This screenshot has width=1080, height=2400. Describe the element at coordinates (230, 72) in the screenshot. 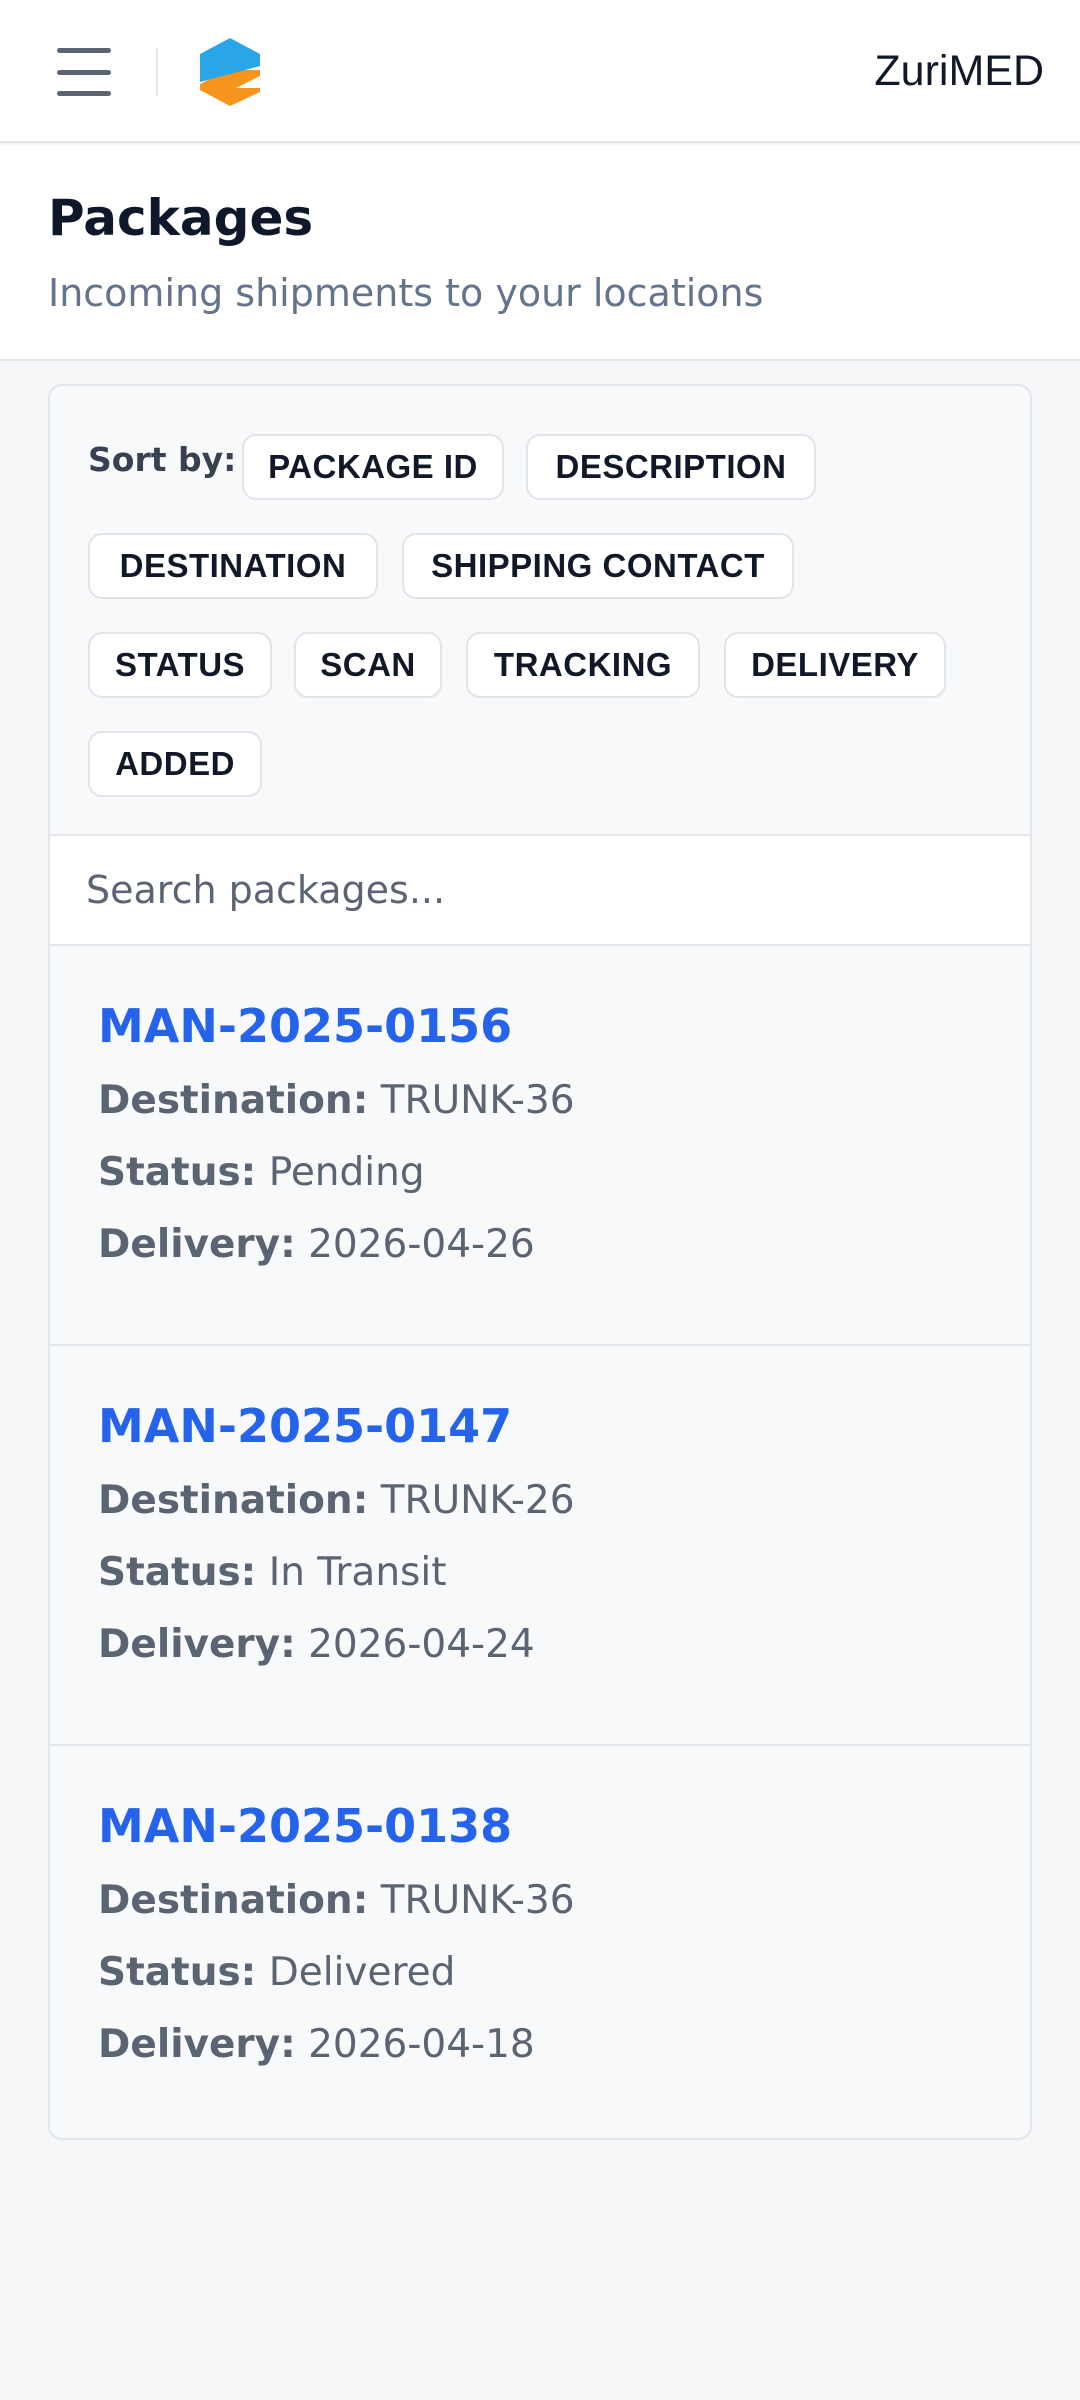

I see `zurimed-logo-icon` at that location.